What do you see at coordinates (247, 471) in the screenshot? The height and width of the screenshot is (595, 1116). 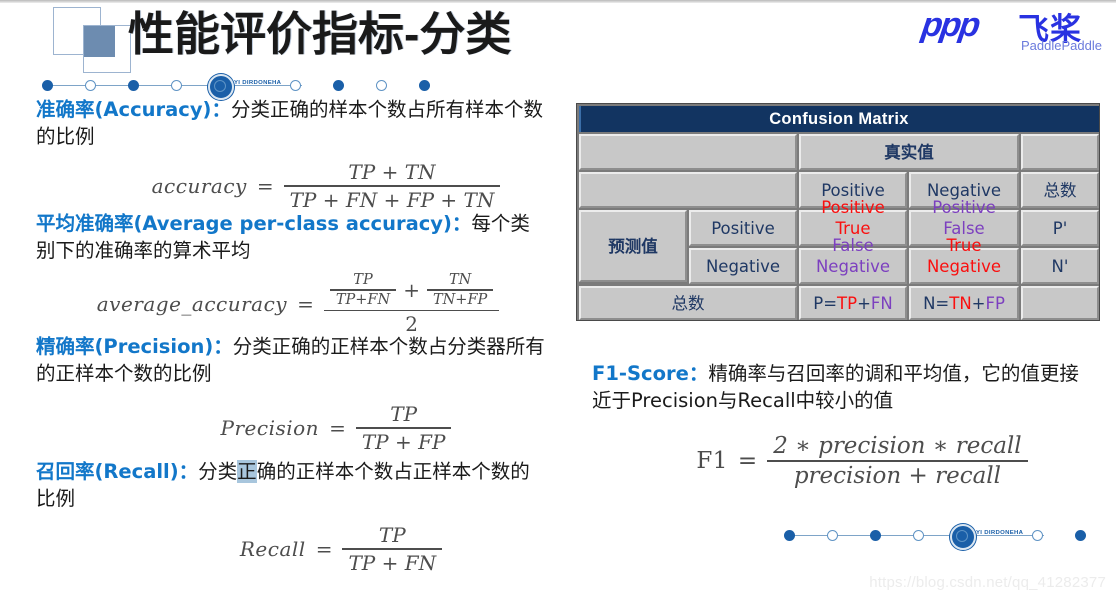 I see `metric-recall-highlight: 正` at bounding box center [247, 471].